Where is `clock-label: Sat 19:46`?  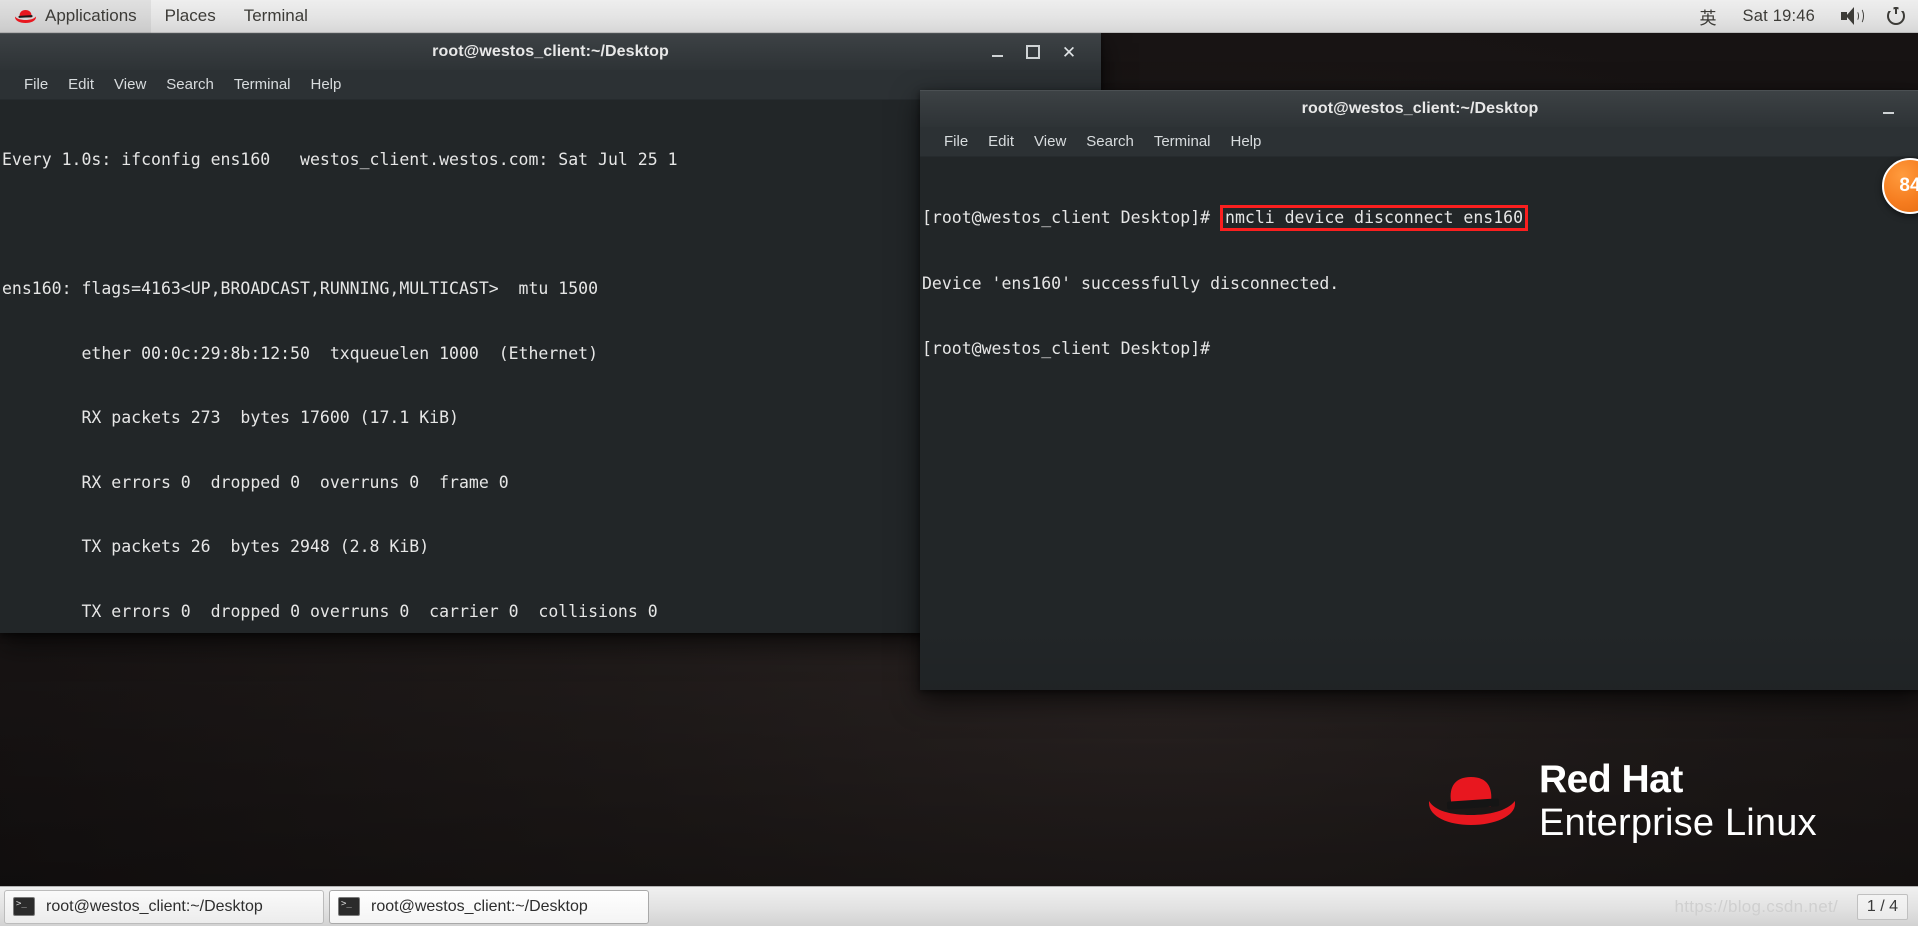
clock-label: Sat 19:46 is located at coordinates (1778, 15).